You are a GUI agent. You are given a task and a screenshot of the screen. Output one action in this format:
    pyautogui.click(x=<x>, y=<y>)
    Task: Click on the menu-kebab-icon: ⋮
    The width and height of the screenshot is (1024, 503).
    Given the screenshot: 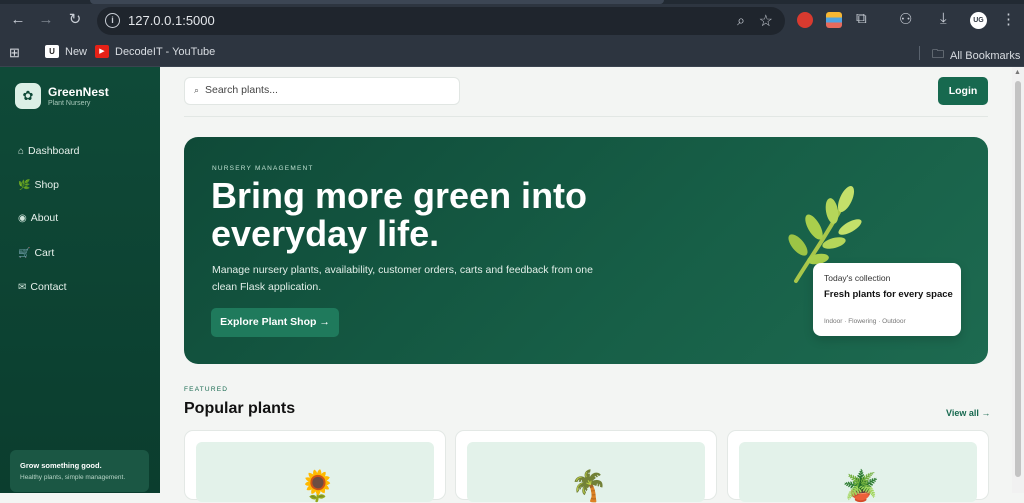 What is the action you would take?
    pyautogui.click(x=1008, y=19)
    